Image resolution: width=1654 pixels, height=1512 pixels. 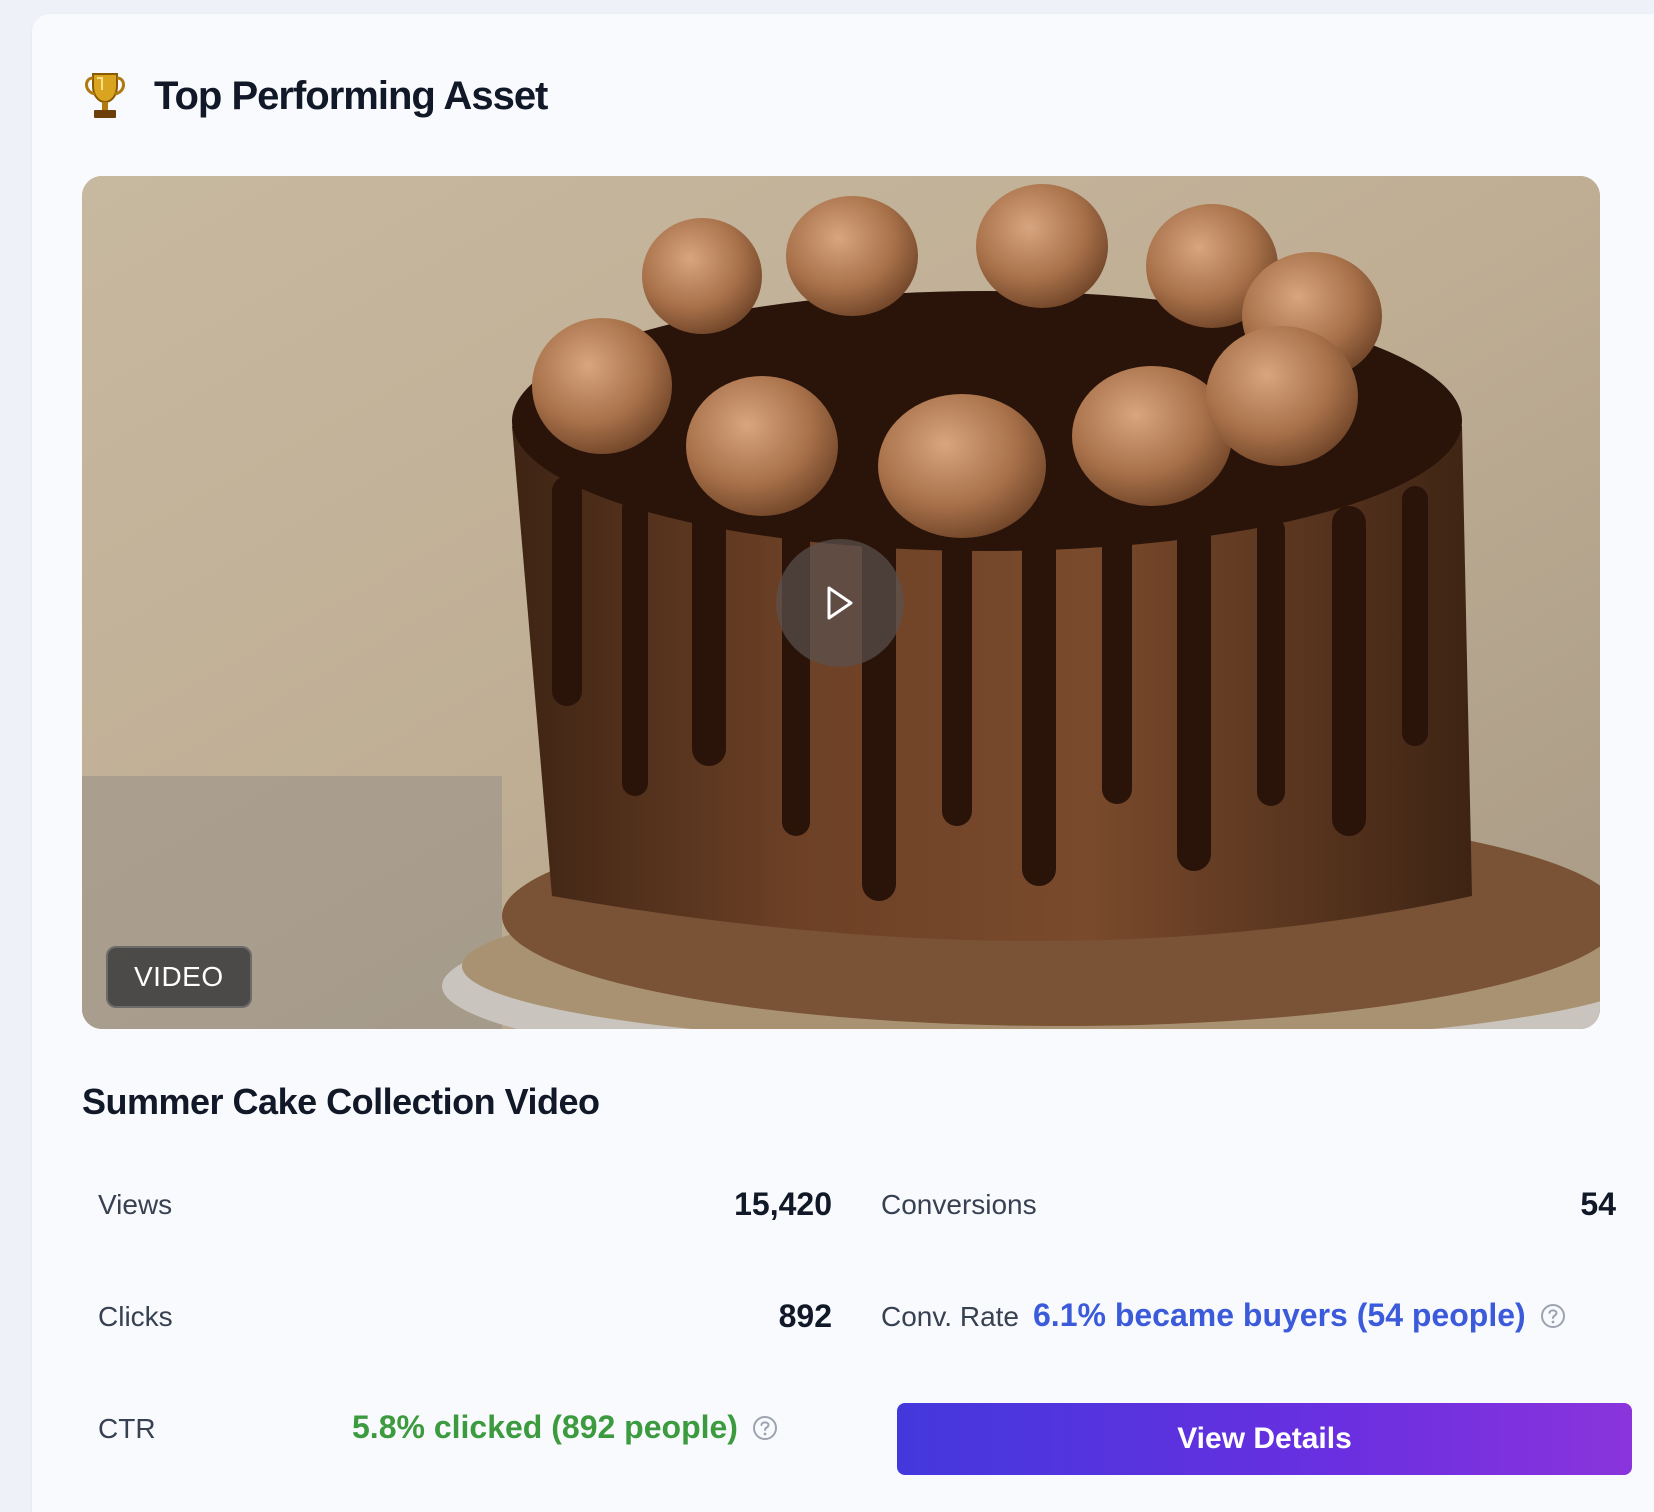 I want to click on views-value: 15,420, so click(x=783, y=1204).